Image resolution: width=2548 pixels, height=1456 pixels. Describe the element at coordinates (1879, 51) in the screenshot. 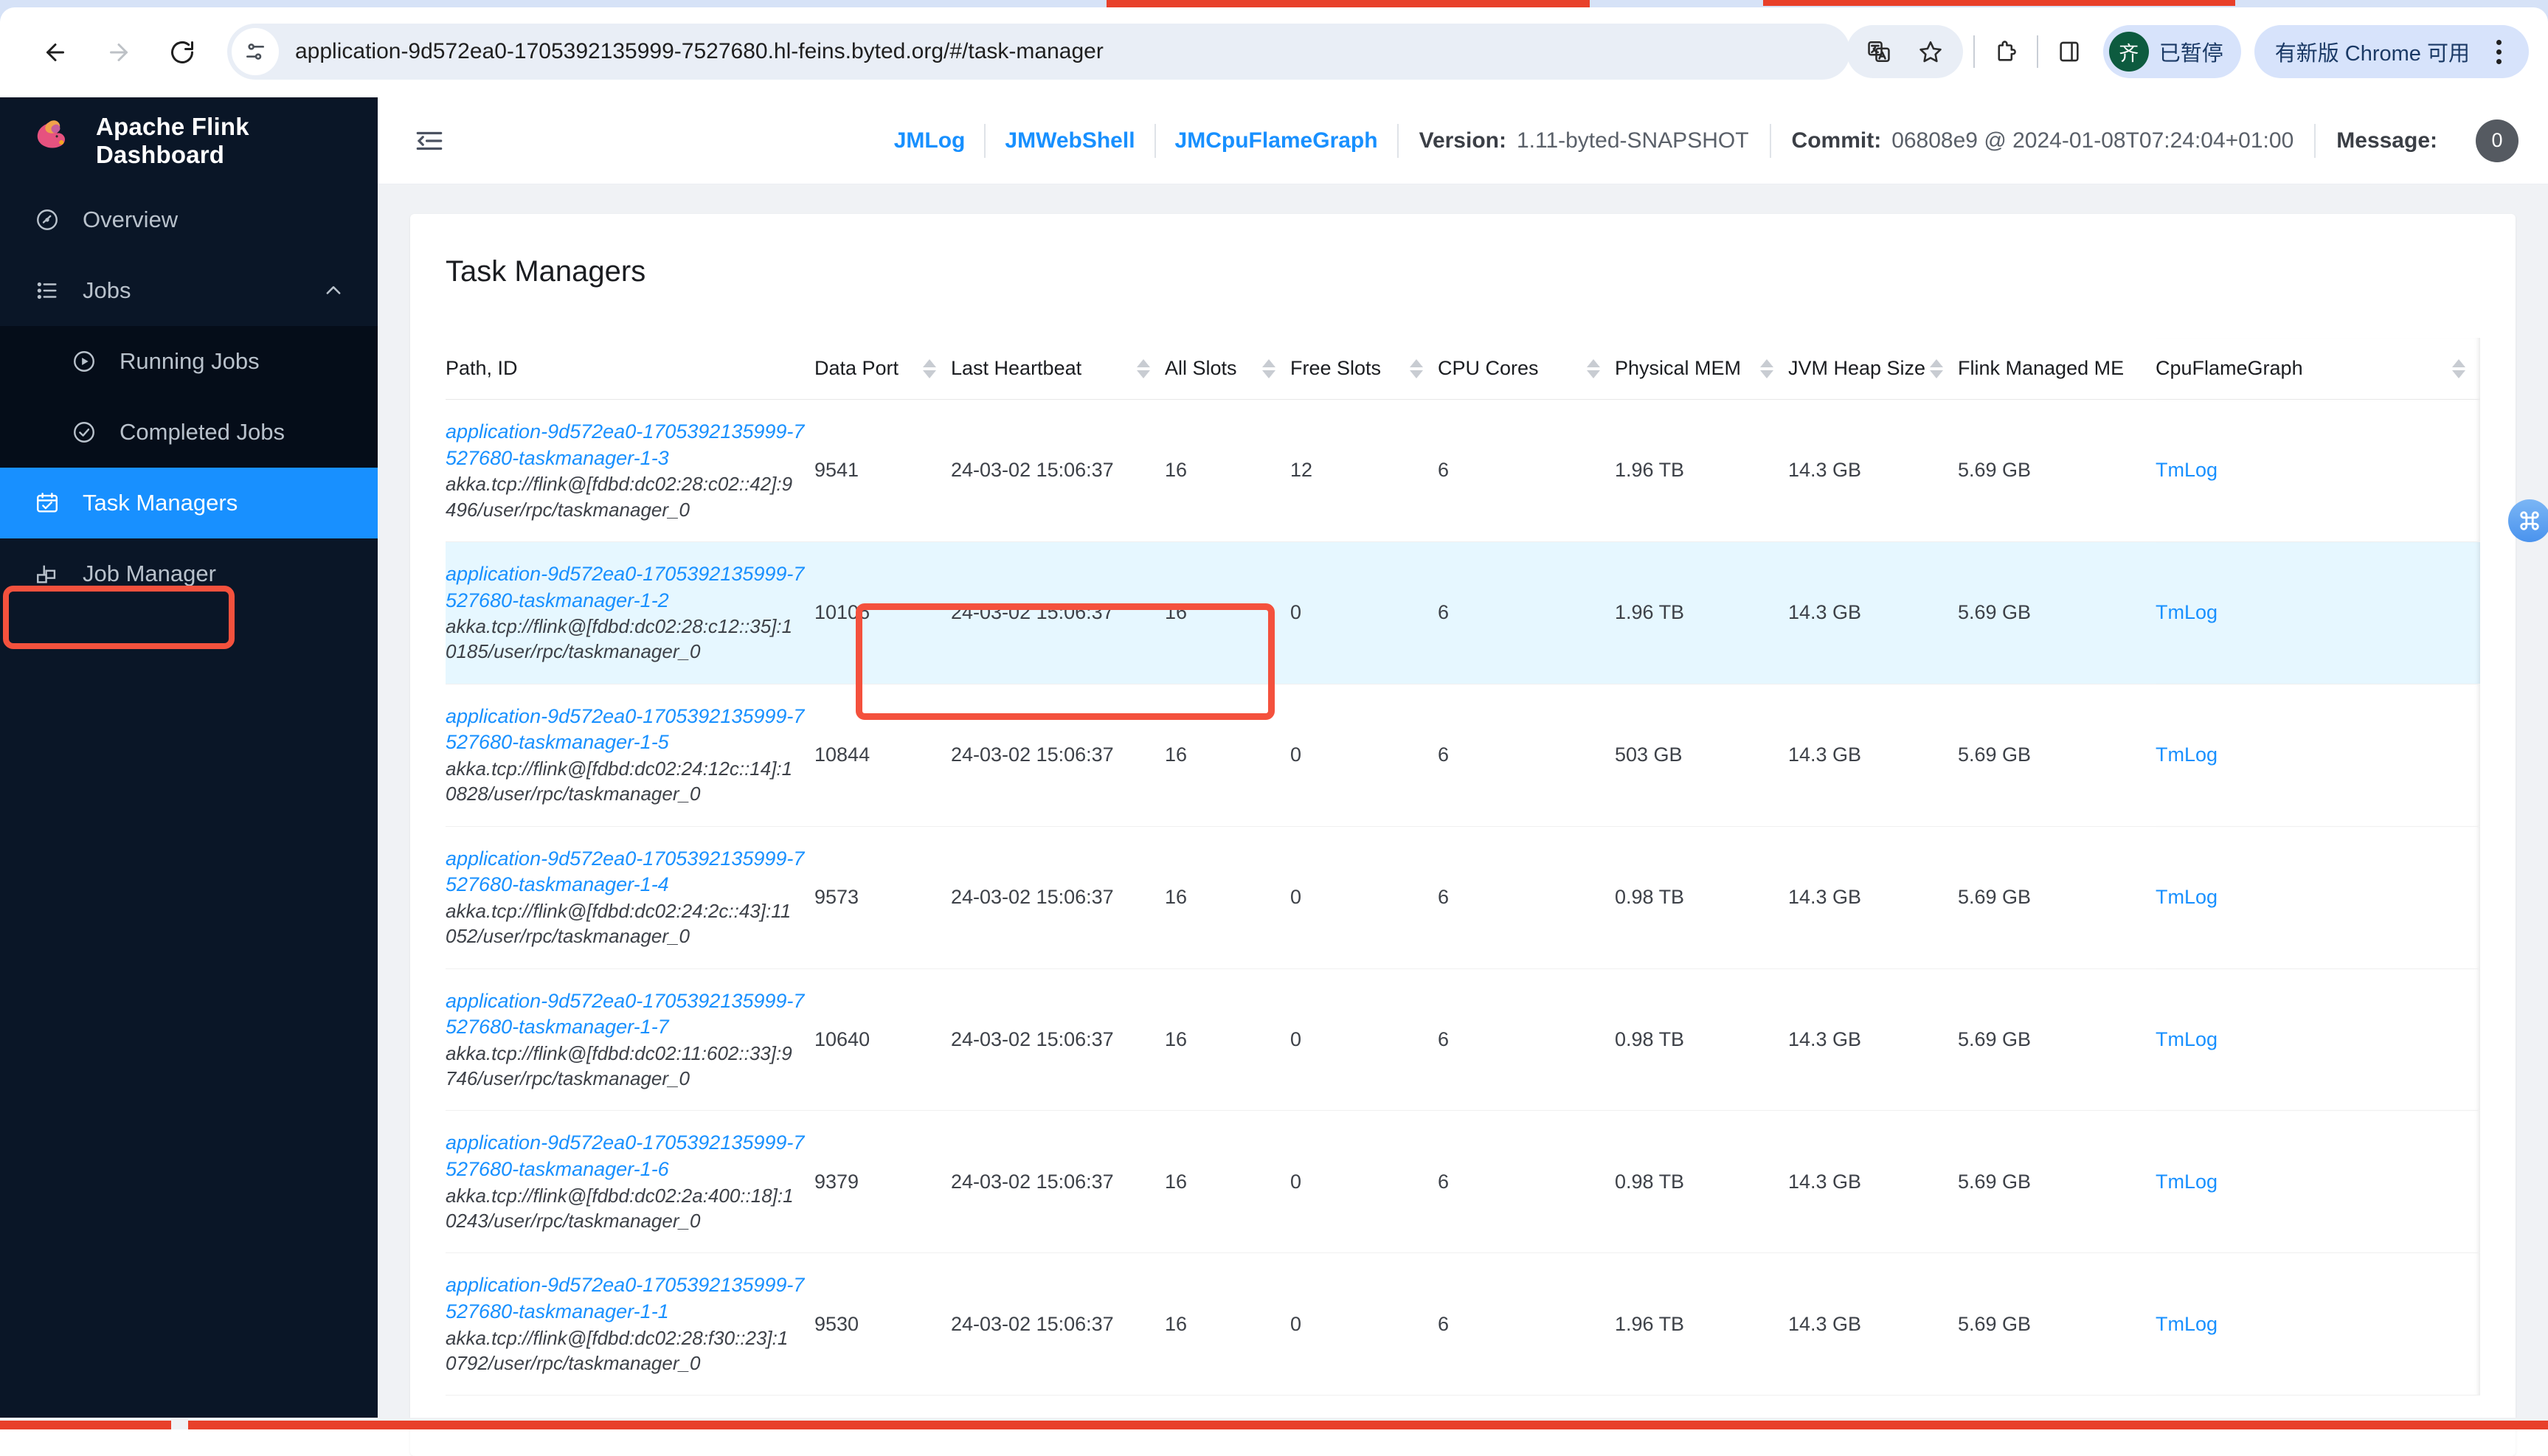

I see `translate-icon` at that location.